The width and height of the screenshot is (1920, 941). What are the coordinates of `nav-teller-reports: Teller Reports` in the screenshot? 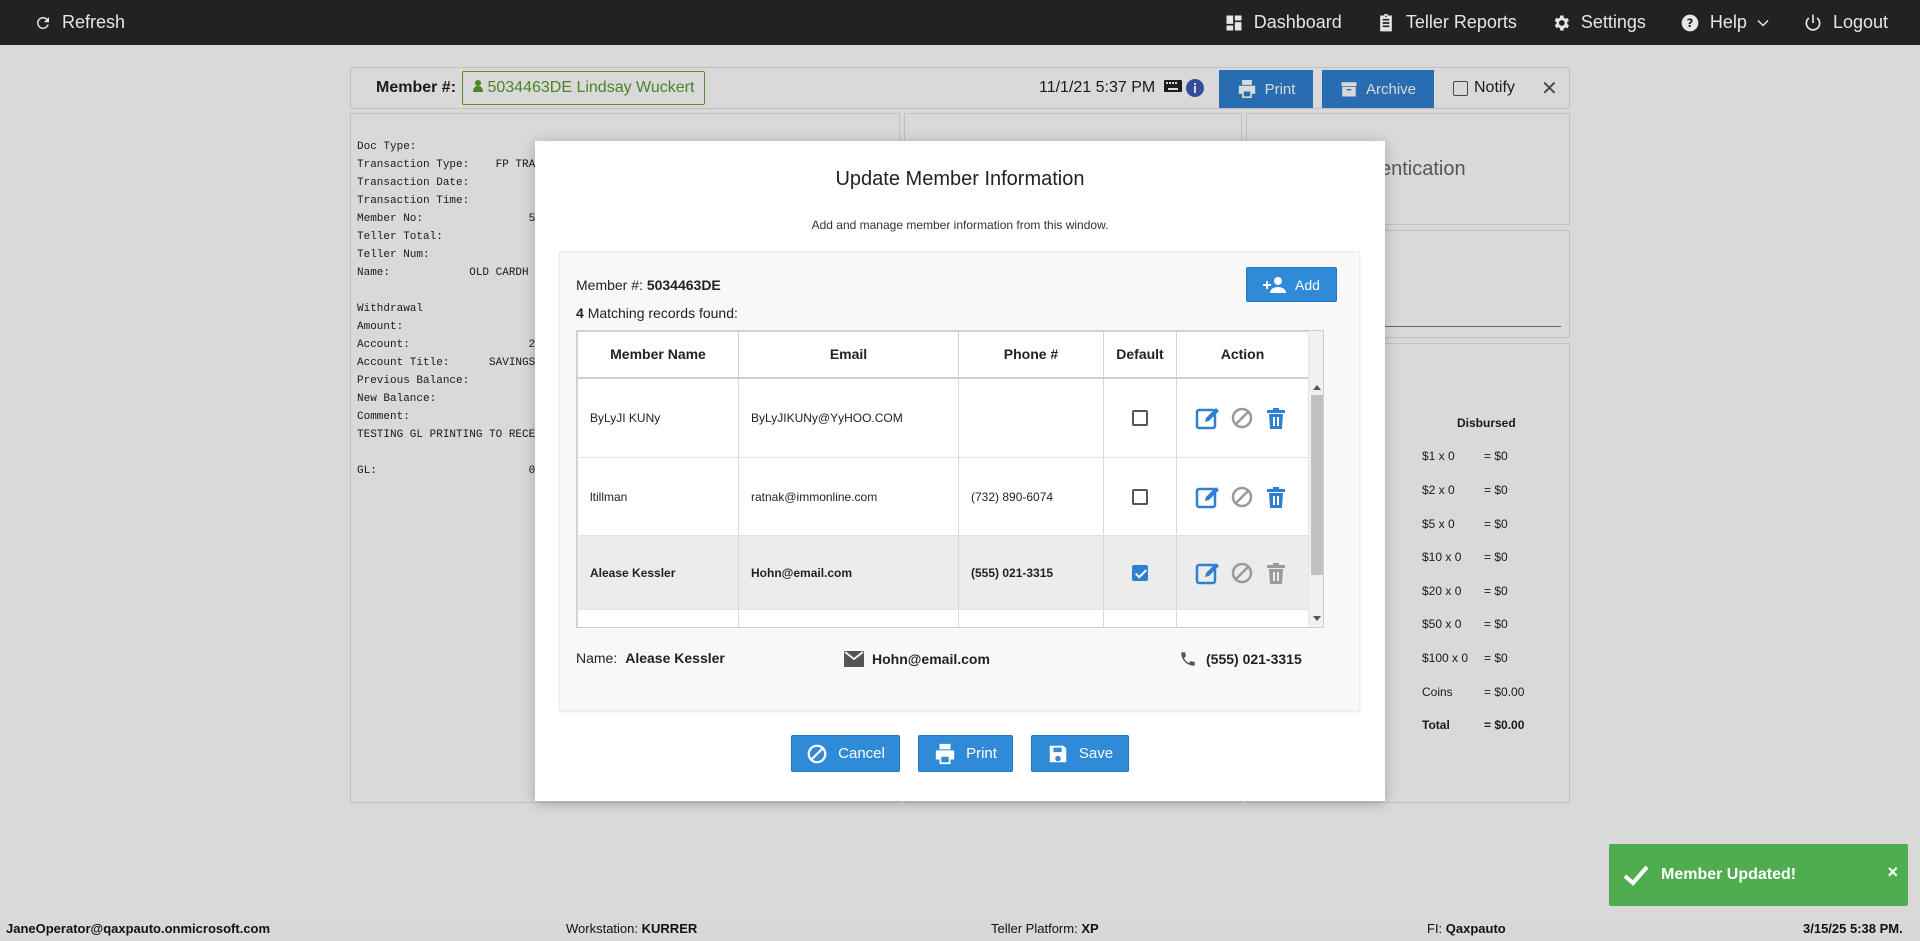 It's located at (1446, 22).